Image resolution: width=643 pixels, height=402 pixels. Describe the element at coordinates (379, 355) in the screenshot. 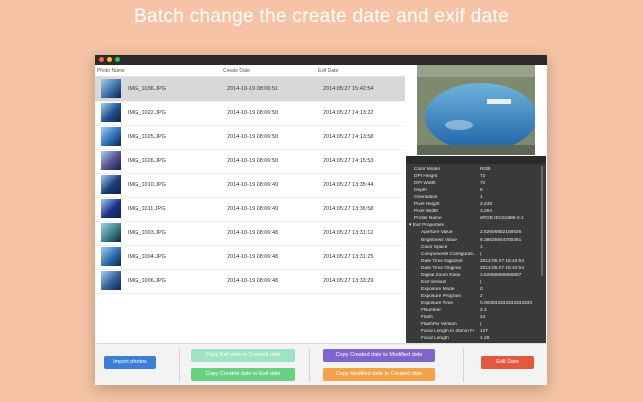

I see `copy-created-to-modified-button: Copy Created date to Modified date` at that location.